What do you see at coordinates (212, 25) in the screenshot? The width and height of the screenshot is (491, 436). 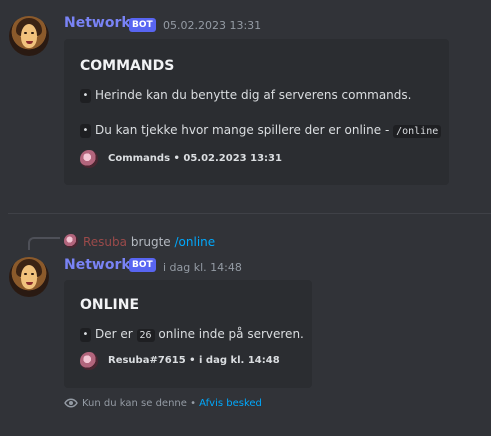 I see `message-timestamp: 05.02.2023 13:31` at bounding box center [212, 25].